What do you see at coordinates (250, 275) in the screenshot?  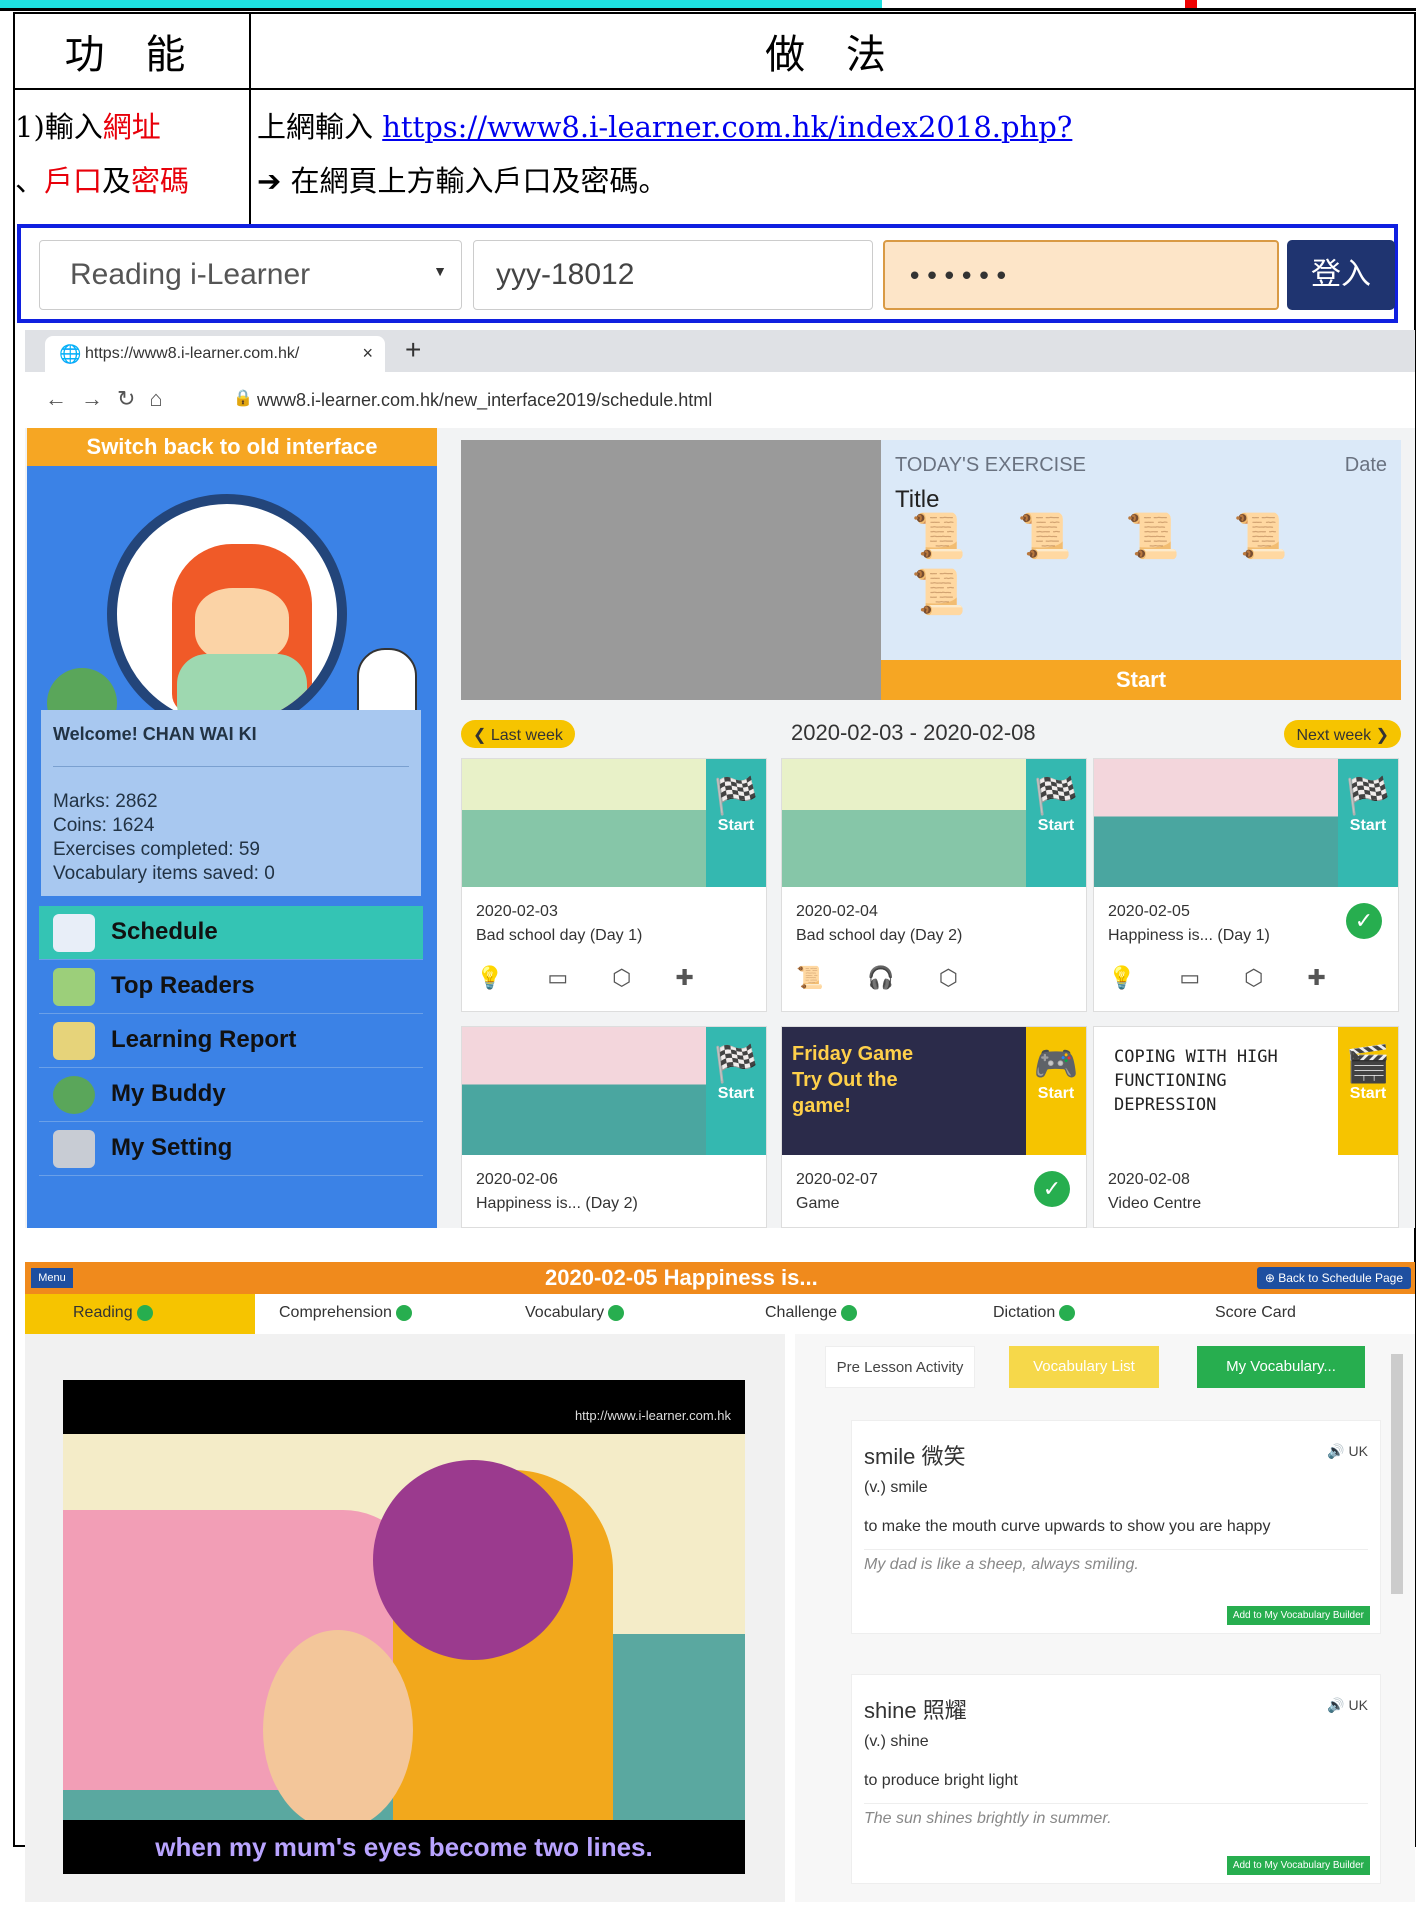 I see `product-select: Reading i-Learner ▼` at bounding box center [250, 275].